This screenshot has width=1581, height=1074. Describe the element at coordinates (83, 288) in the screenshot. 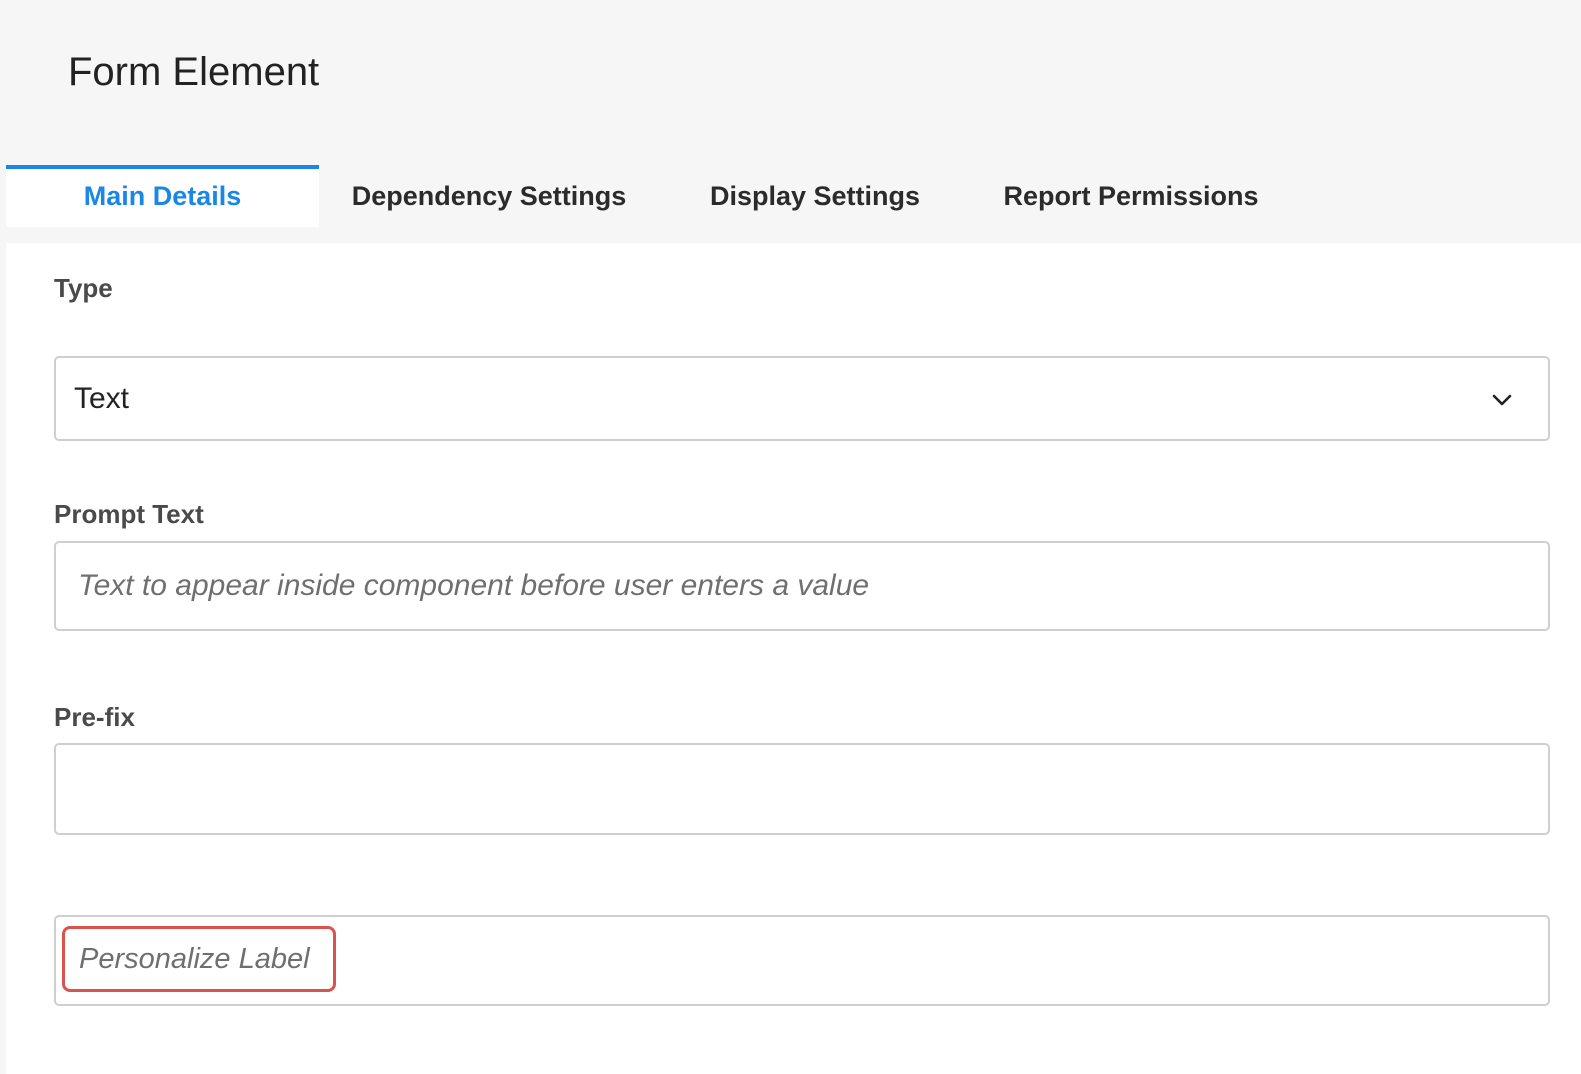

I see `type-label: Type` at that location.